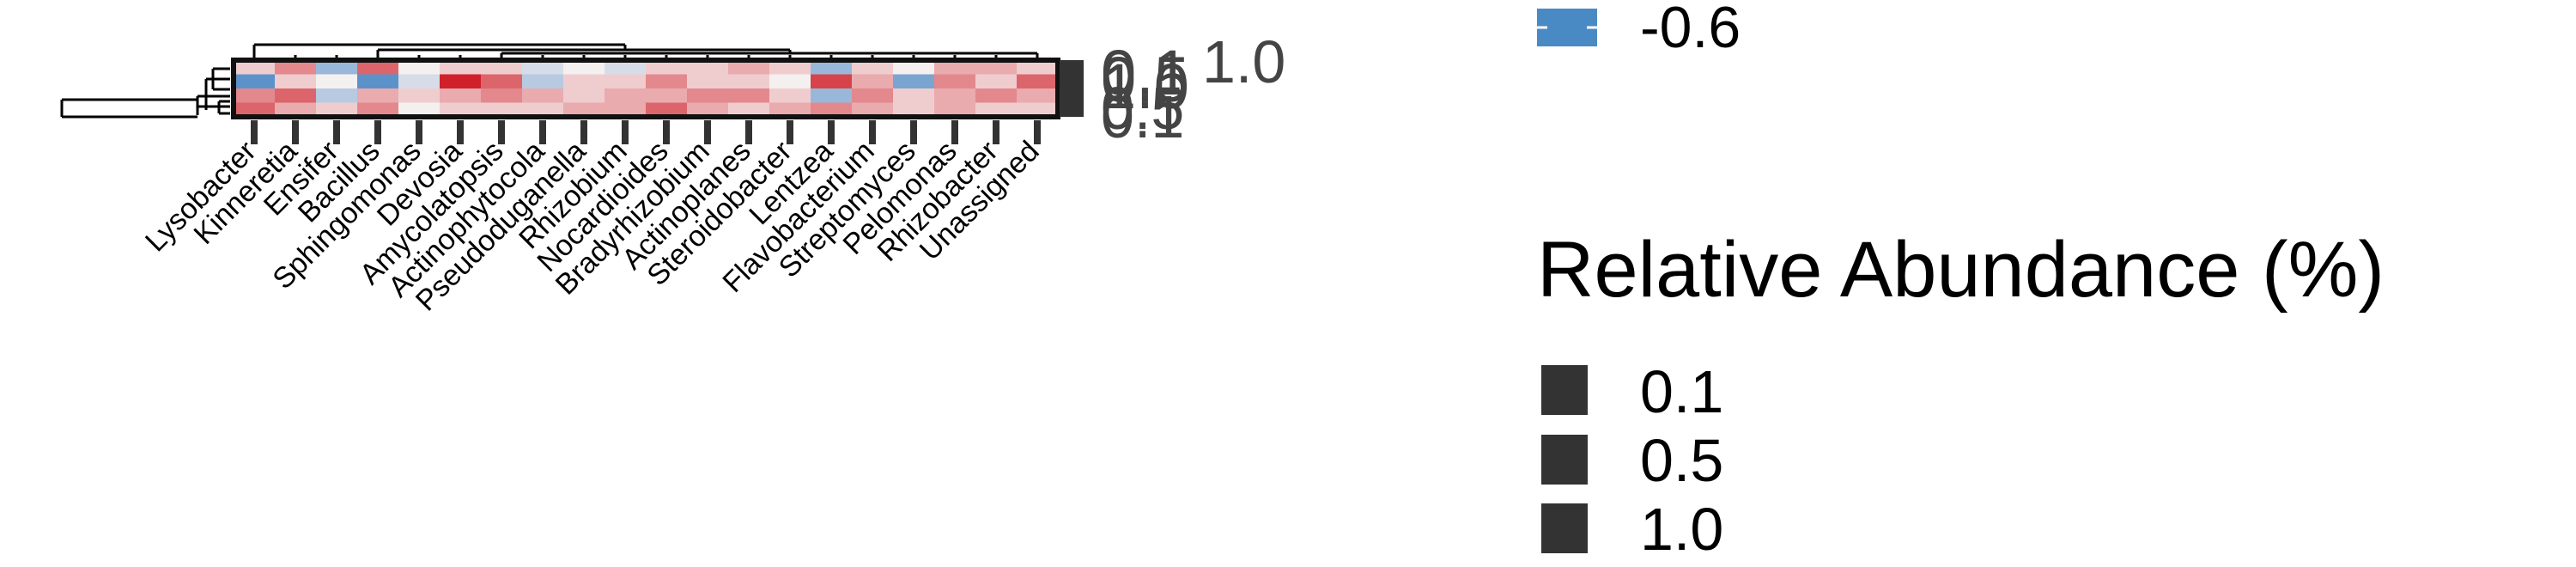  I want to click on size-legend-label: 1.0, so click(1682, 529).